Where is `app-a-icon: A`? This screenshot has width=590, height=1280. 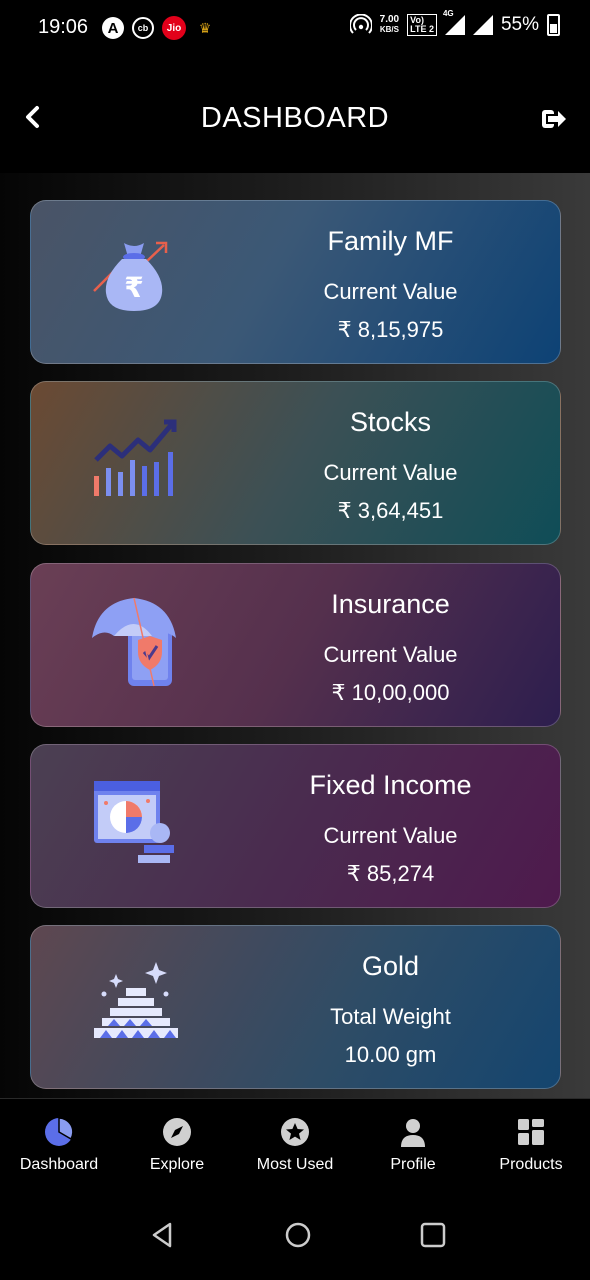 app-a-icon: A is located at coordinates (113, 28).